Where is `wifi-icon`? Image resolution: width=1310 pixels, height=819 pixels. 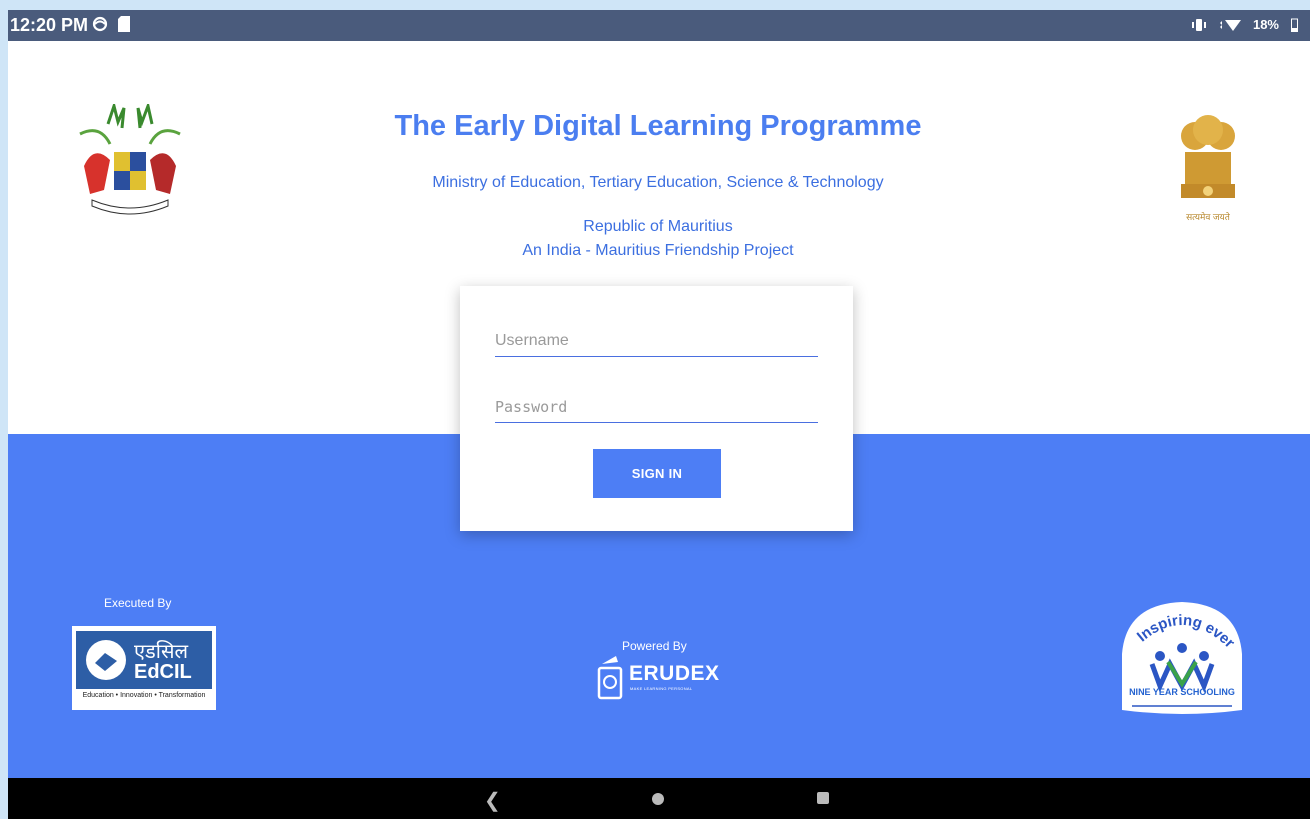
wifi-icon is located at coordinates (1230, 25).